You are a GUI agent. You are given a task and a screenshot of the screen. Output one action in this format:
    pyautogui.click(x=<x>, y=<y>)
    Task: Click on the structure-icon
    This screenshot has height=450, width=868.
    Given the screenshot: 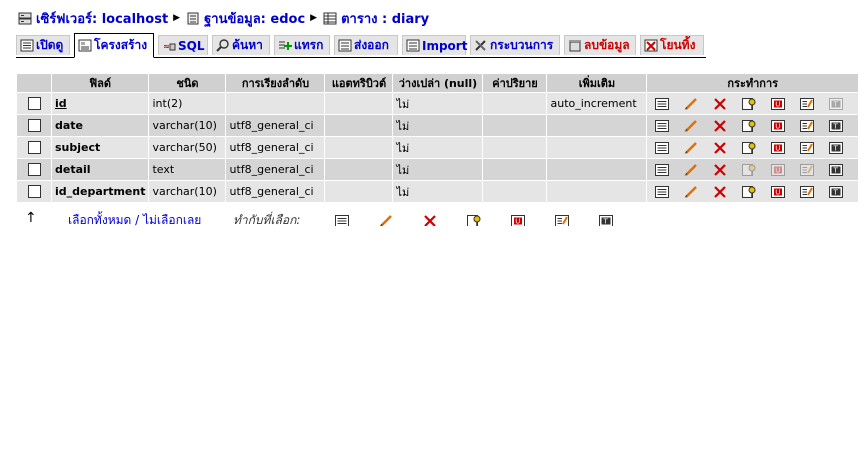 What is the action you would take?
    pyautogui.click(x=85, y=45)
    